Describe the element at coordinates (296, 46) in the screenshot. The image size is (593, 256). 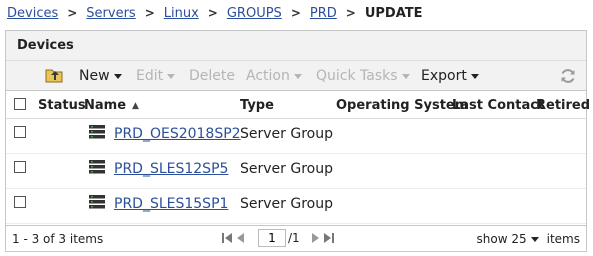
I see `panel-title: Devices` at that location.